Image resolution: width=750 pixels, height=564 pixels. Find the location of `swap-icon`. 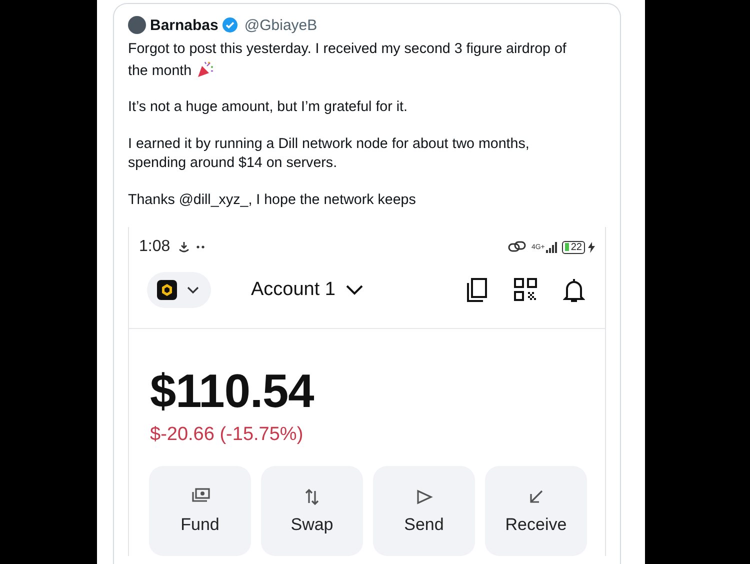

swap-icon is located at coordinates (312, 497).